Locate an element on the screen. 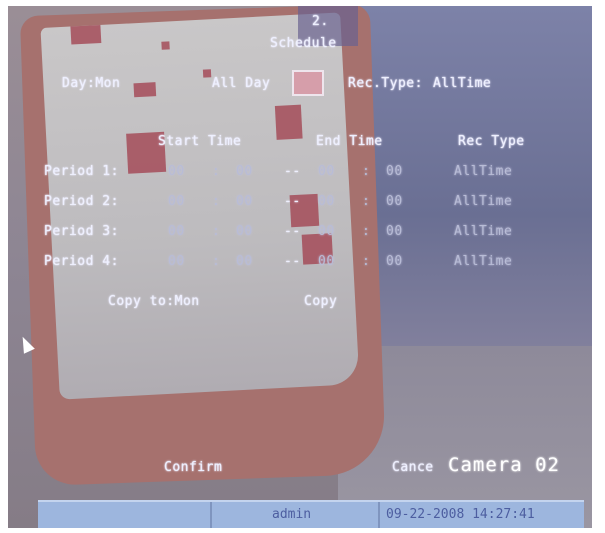 Image resolution: width=605 pixels, height=533 pixels. copy-to-label: Copy to: is located at coordinates (141, 301).